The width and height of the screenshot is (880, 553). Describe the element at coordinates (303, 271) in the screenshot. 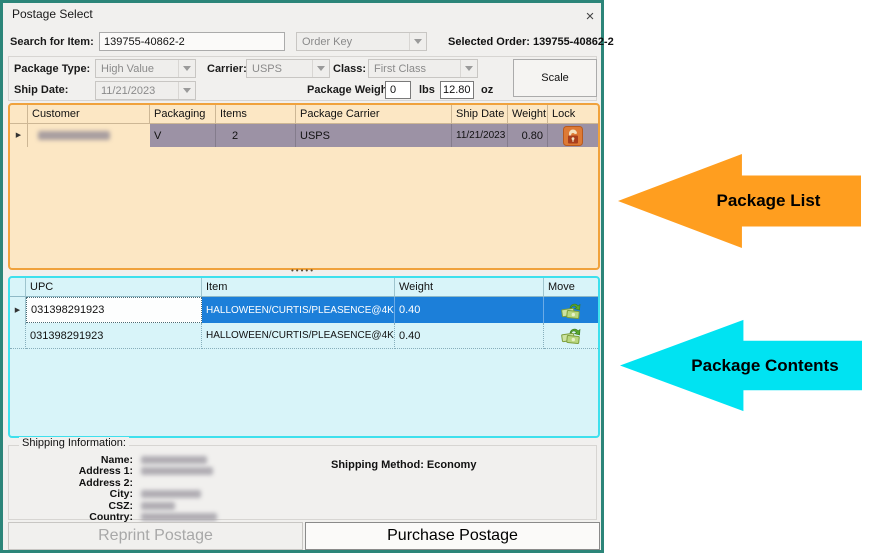

I see `grid-splitter-handle: •••••` at that location.